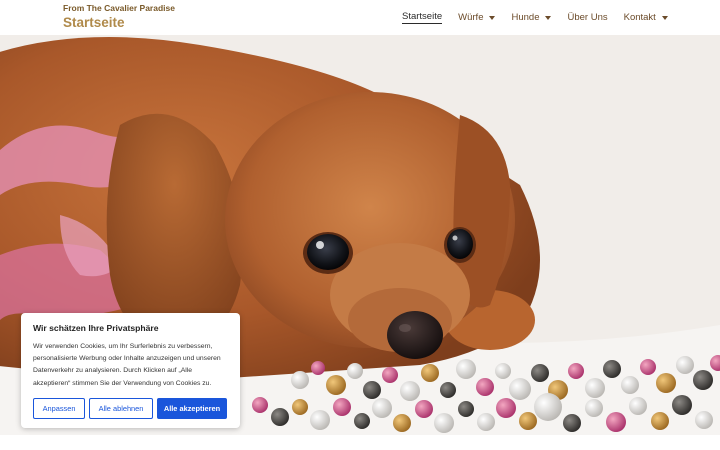  Describe the element at coordinates (525, 17) in the screenshot. I see `nav-item-label: Hunde` at that location.